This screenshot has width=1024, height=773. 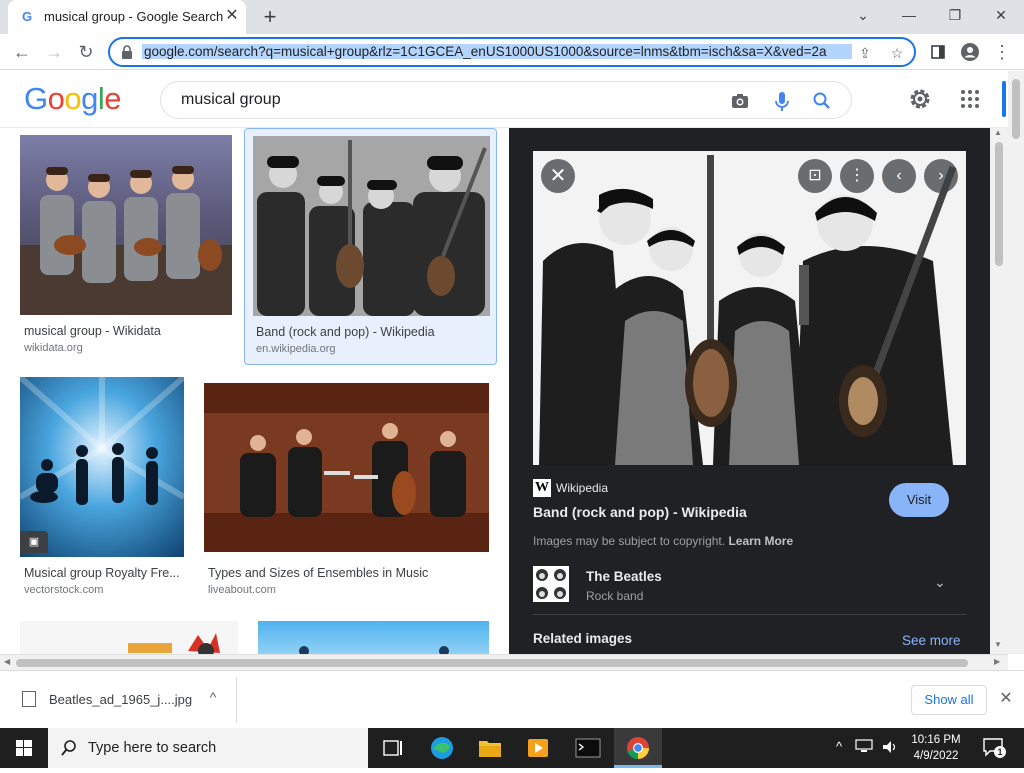 I want to click on edge-browser-icon, so click(x=442, y=748).